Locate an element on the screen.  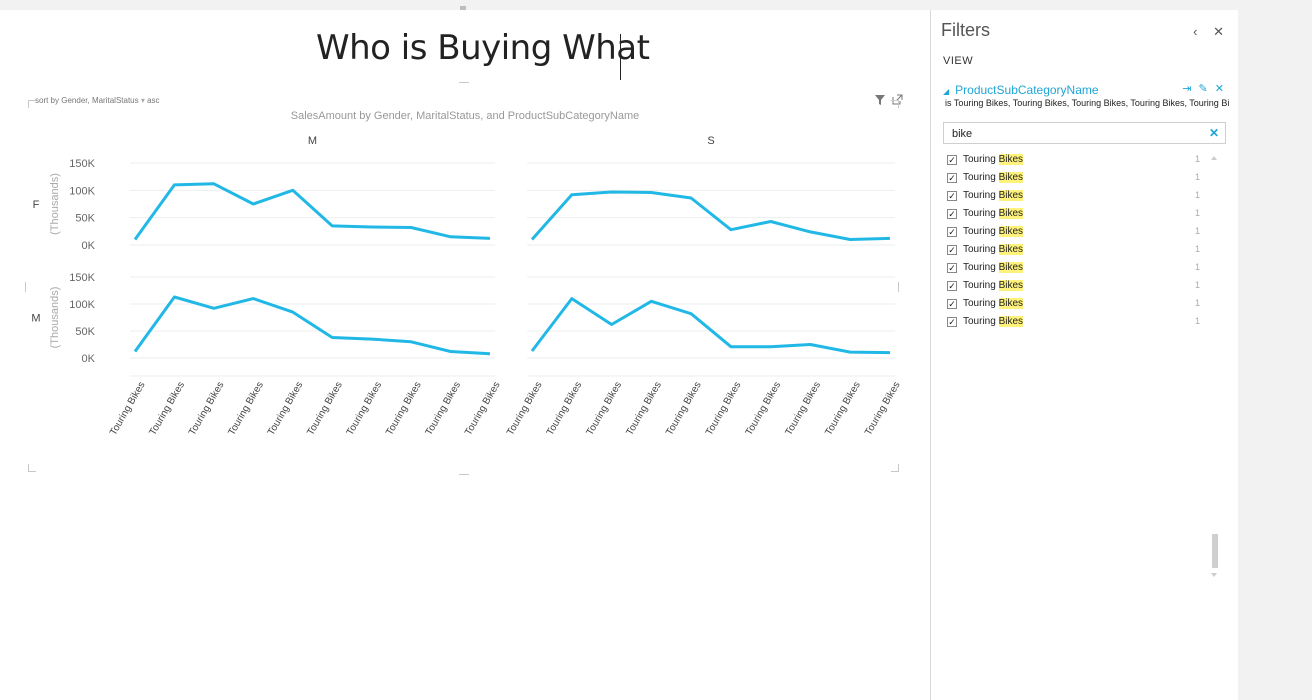
clear-filter-icon: ✎ is located at coordinates (1203, 89).